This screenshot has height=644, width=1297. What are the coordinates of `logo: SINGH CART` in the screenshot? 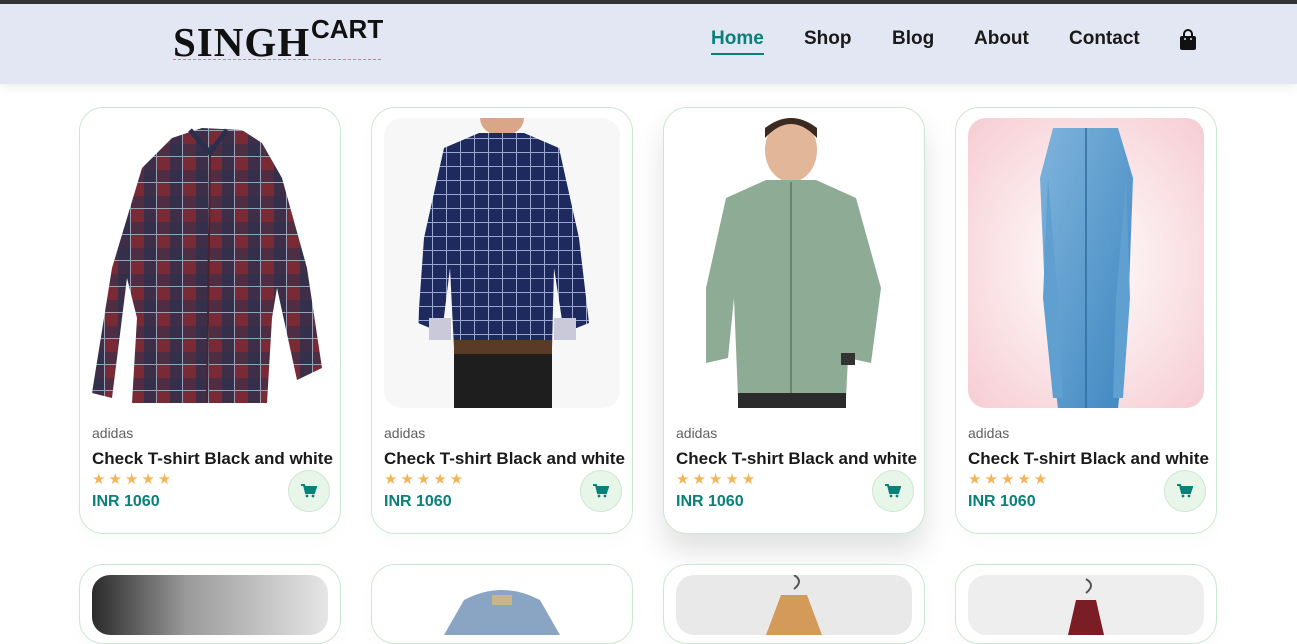 It's located at (278, 39).